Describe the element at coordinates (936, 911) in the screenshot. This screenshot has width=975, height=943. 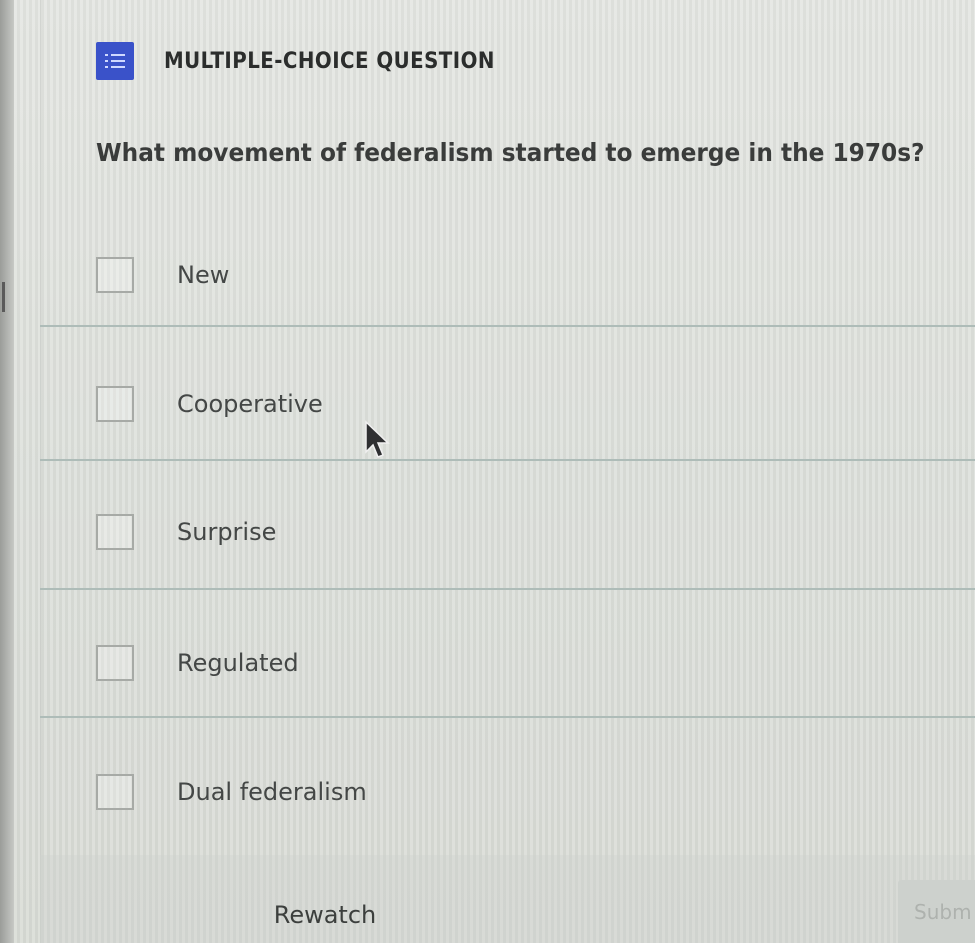
I see `submit-button: Subm` at that location.